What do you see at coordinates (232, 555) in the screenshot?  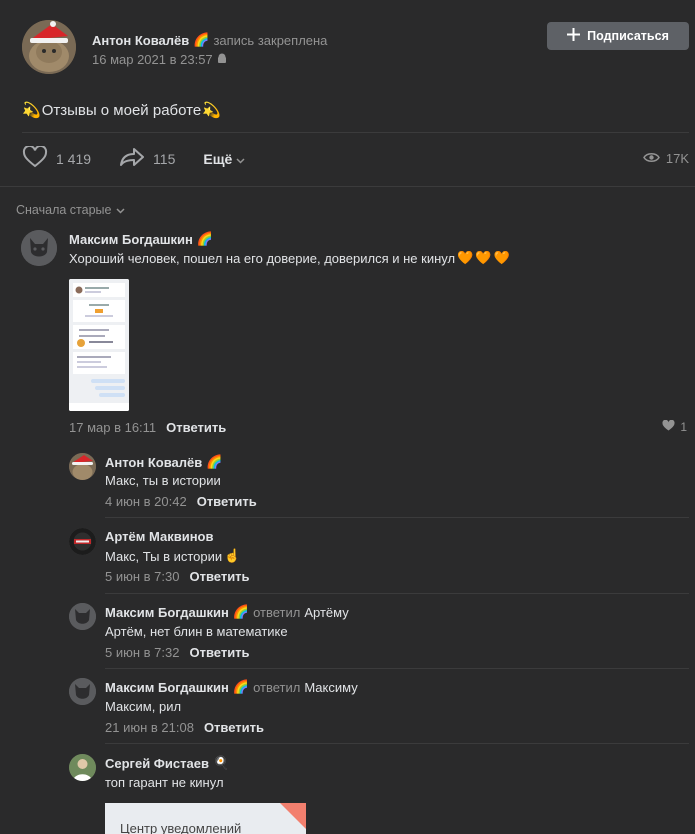 I see `pointing-up-icon: ☝️` at bounding box center [232, 555].